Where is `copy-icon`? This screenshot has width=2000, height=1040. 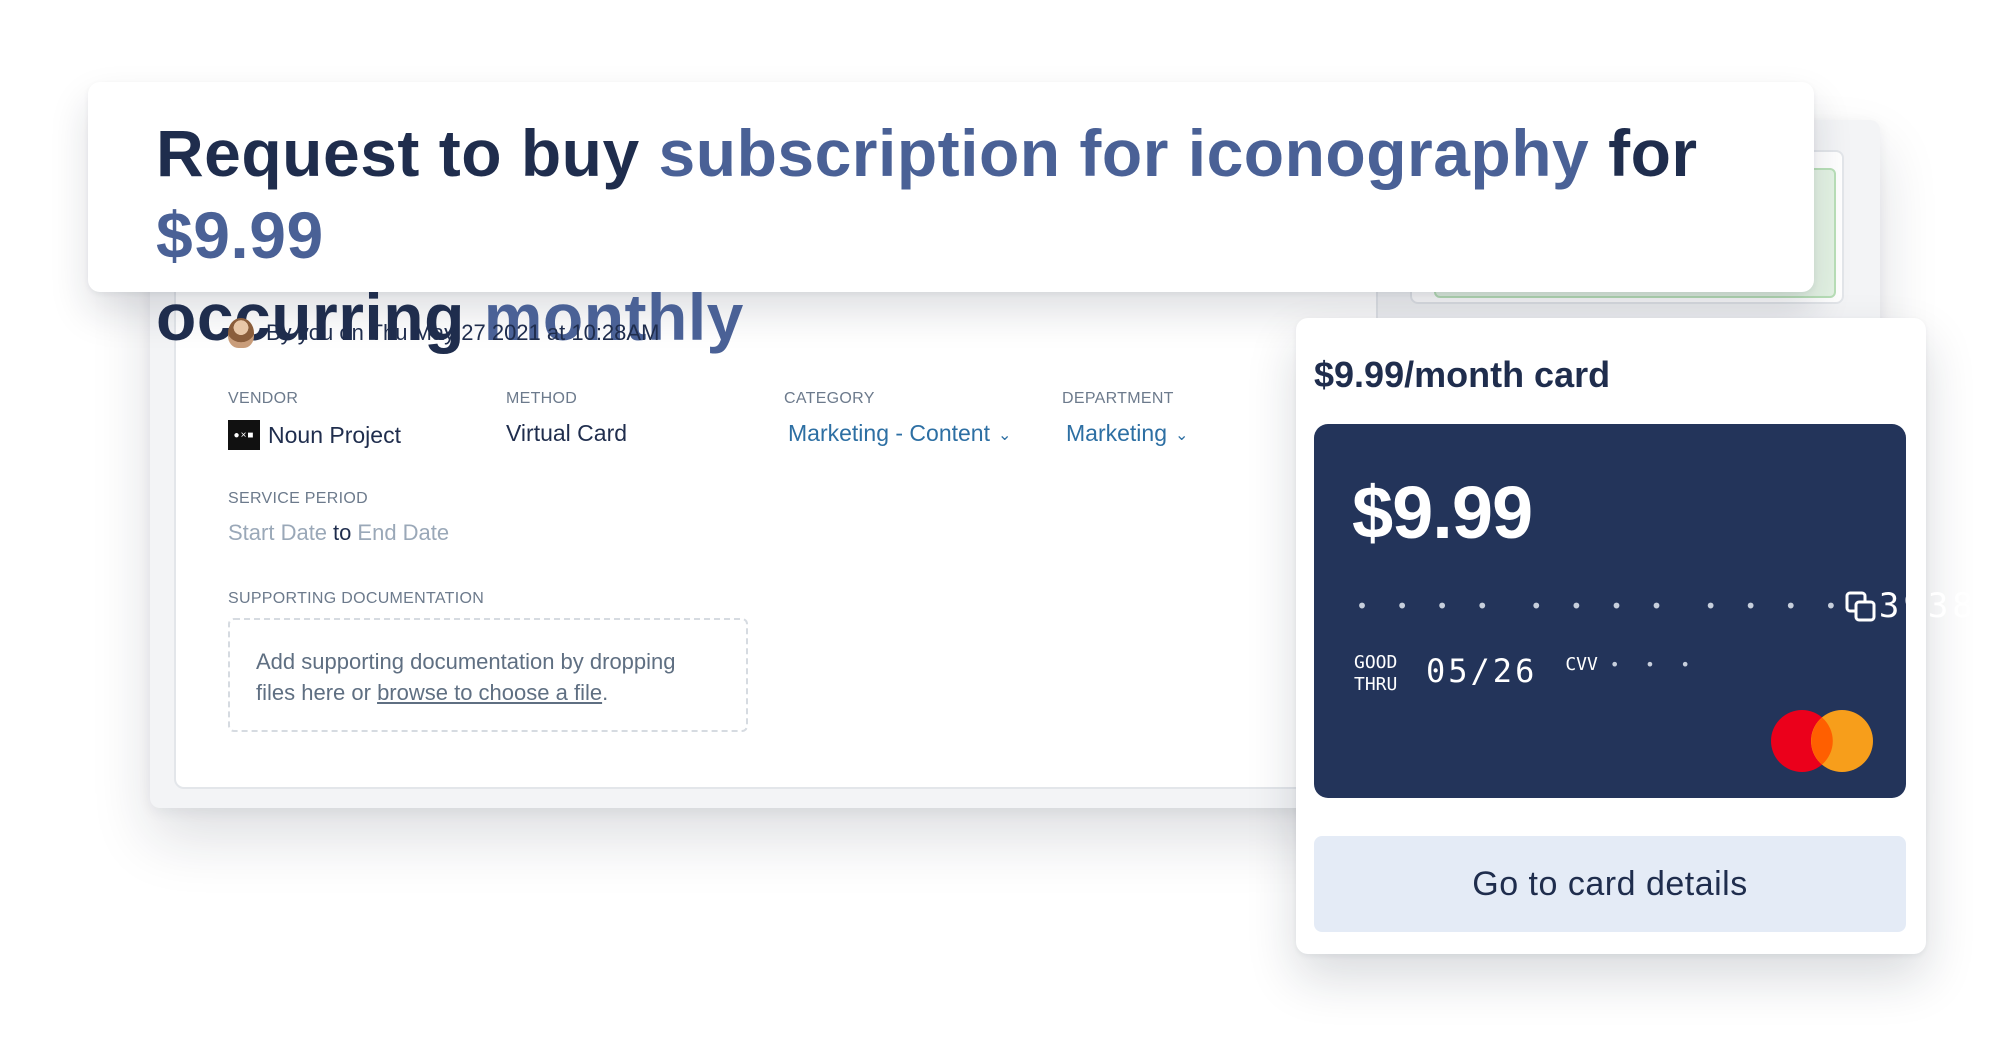 copy-icon is located at coordinates (1861, 607).